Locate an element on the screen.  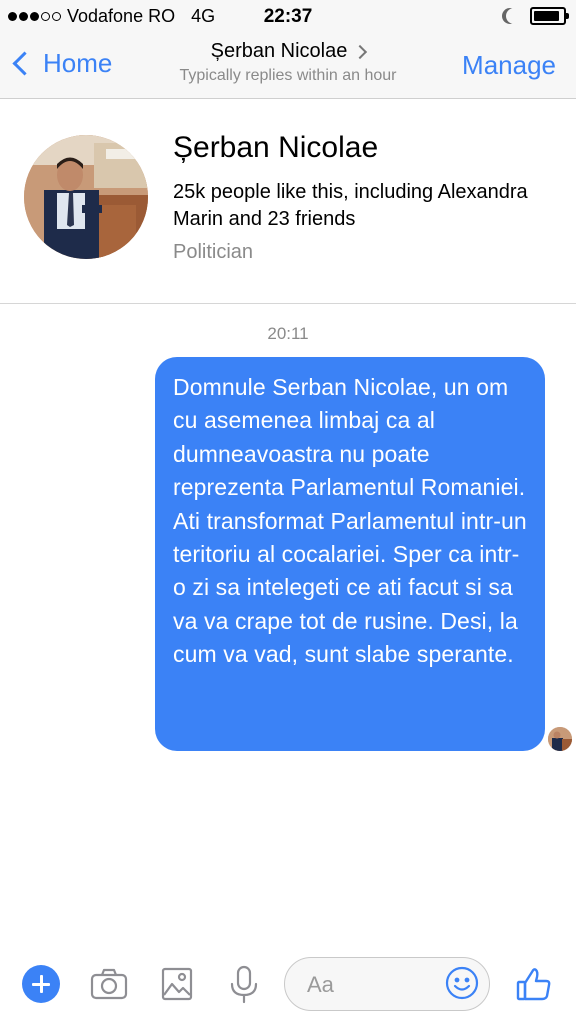
do-not-disturb-icon is located at coordinates (514, 16).